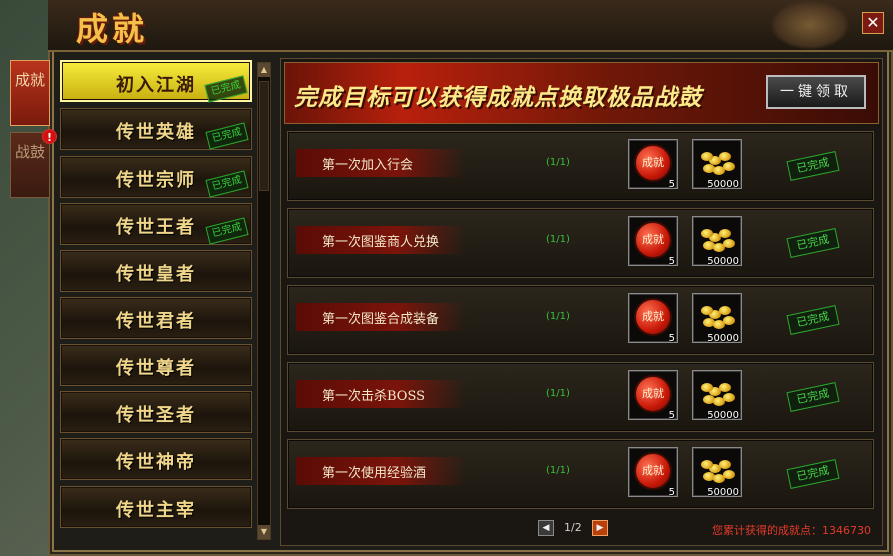  What do you see at coordinates (156, 81) in the screenshot?
I see `list-item: 初入江湖 已完成` at bounding box center [156, 81].